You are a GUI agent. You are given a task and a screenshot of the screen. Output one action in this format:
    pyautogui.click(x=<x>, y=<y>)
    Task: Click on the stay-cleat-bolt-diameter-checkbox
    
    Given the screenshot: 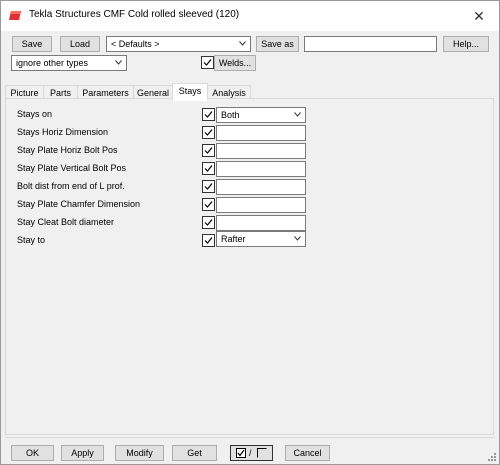 What is the action you would take?
    pyautogui.click(x=208, y=222)
    